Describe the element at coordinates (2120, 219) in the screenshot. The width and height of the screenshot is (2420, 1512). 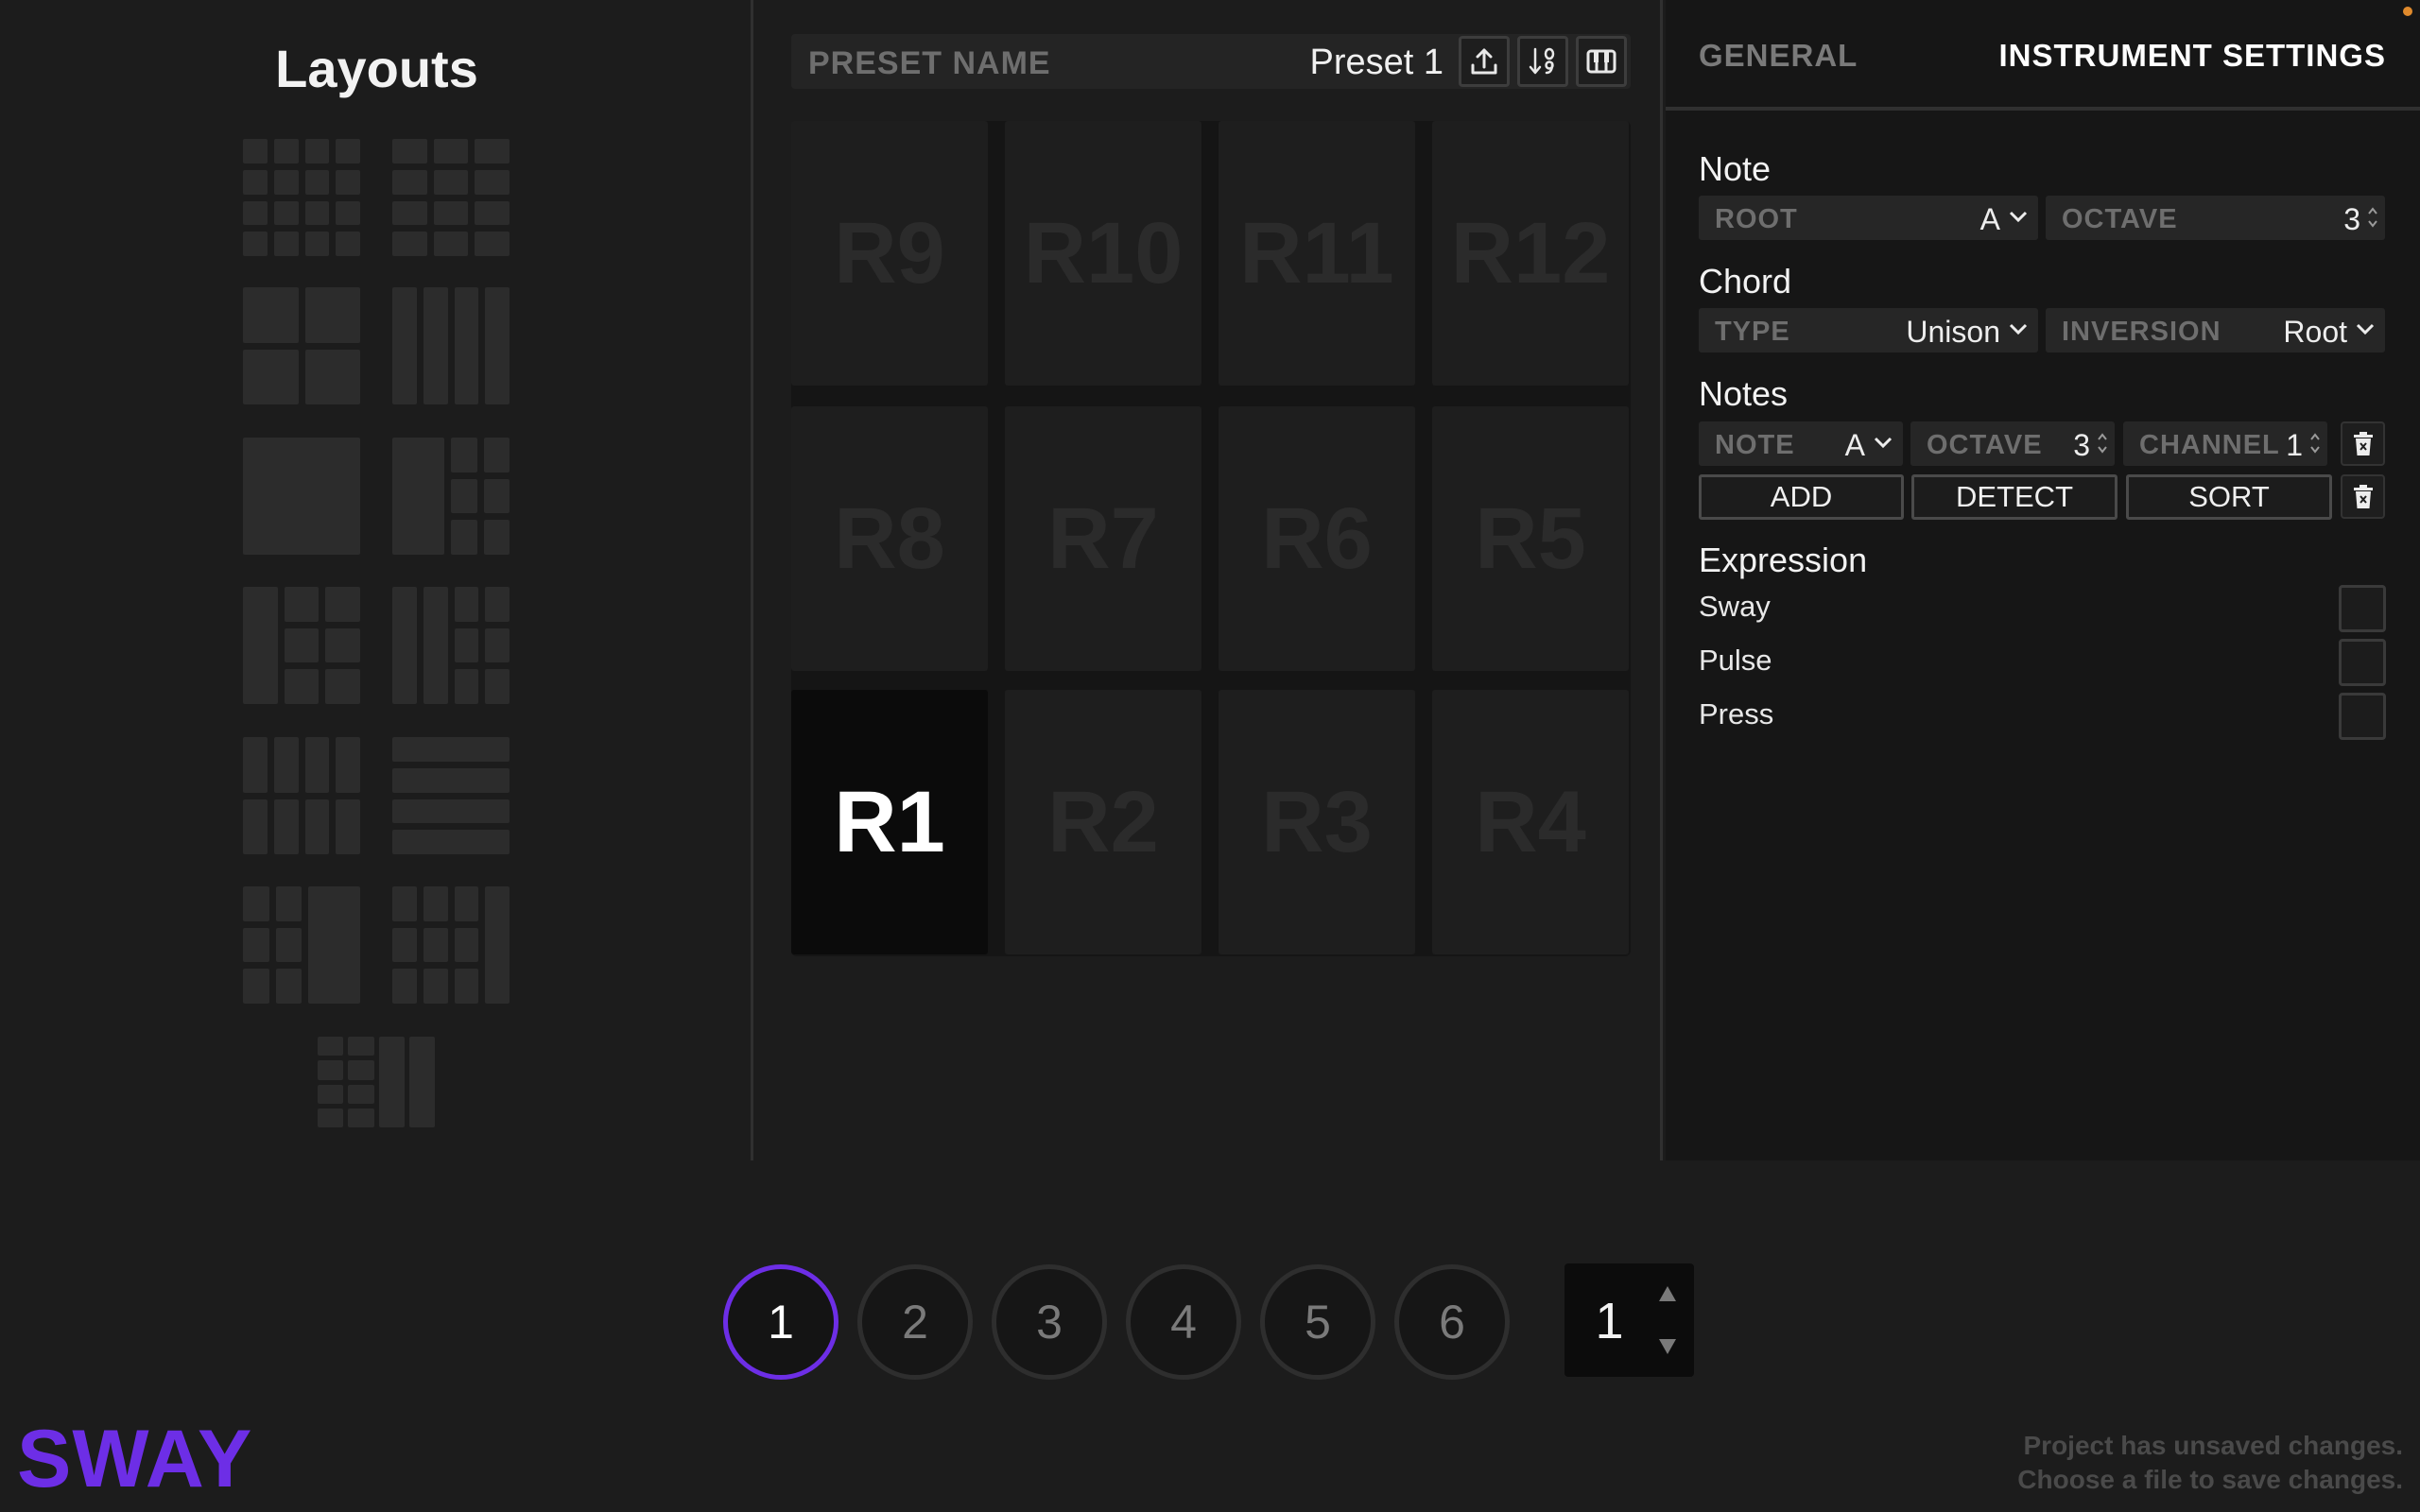
I see `octave-label: OCTAVE` at that location.